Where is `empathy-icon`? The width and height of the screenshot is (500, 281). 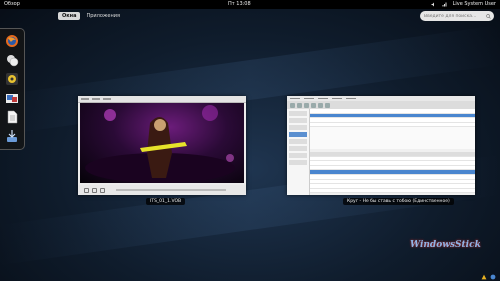 empathy-icon is located at coordinates (12, 59).